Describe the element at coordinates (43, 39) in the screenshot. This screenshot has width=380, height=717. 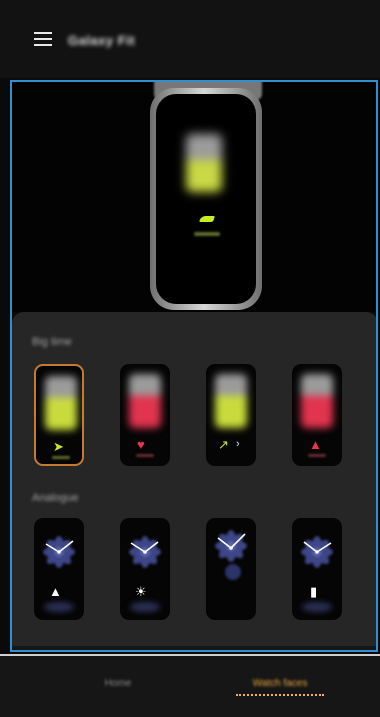
I see `hamburger-menu-icon` at that location.